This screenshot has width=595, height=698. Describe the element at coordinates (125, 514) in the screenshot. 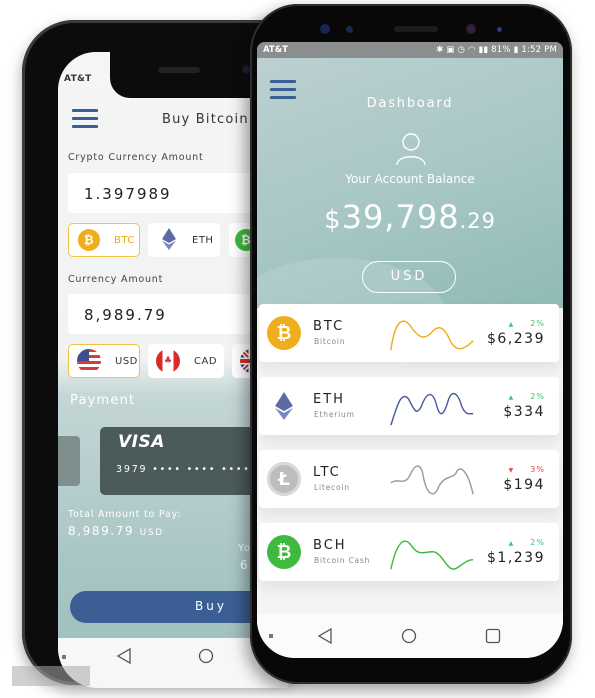

I see `total-label: Total Amount to Pay:` at that location.